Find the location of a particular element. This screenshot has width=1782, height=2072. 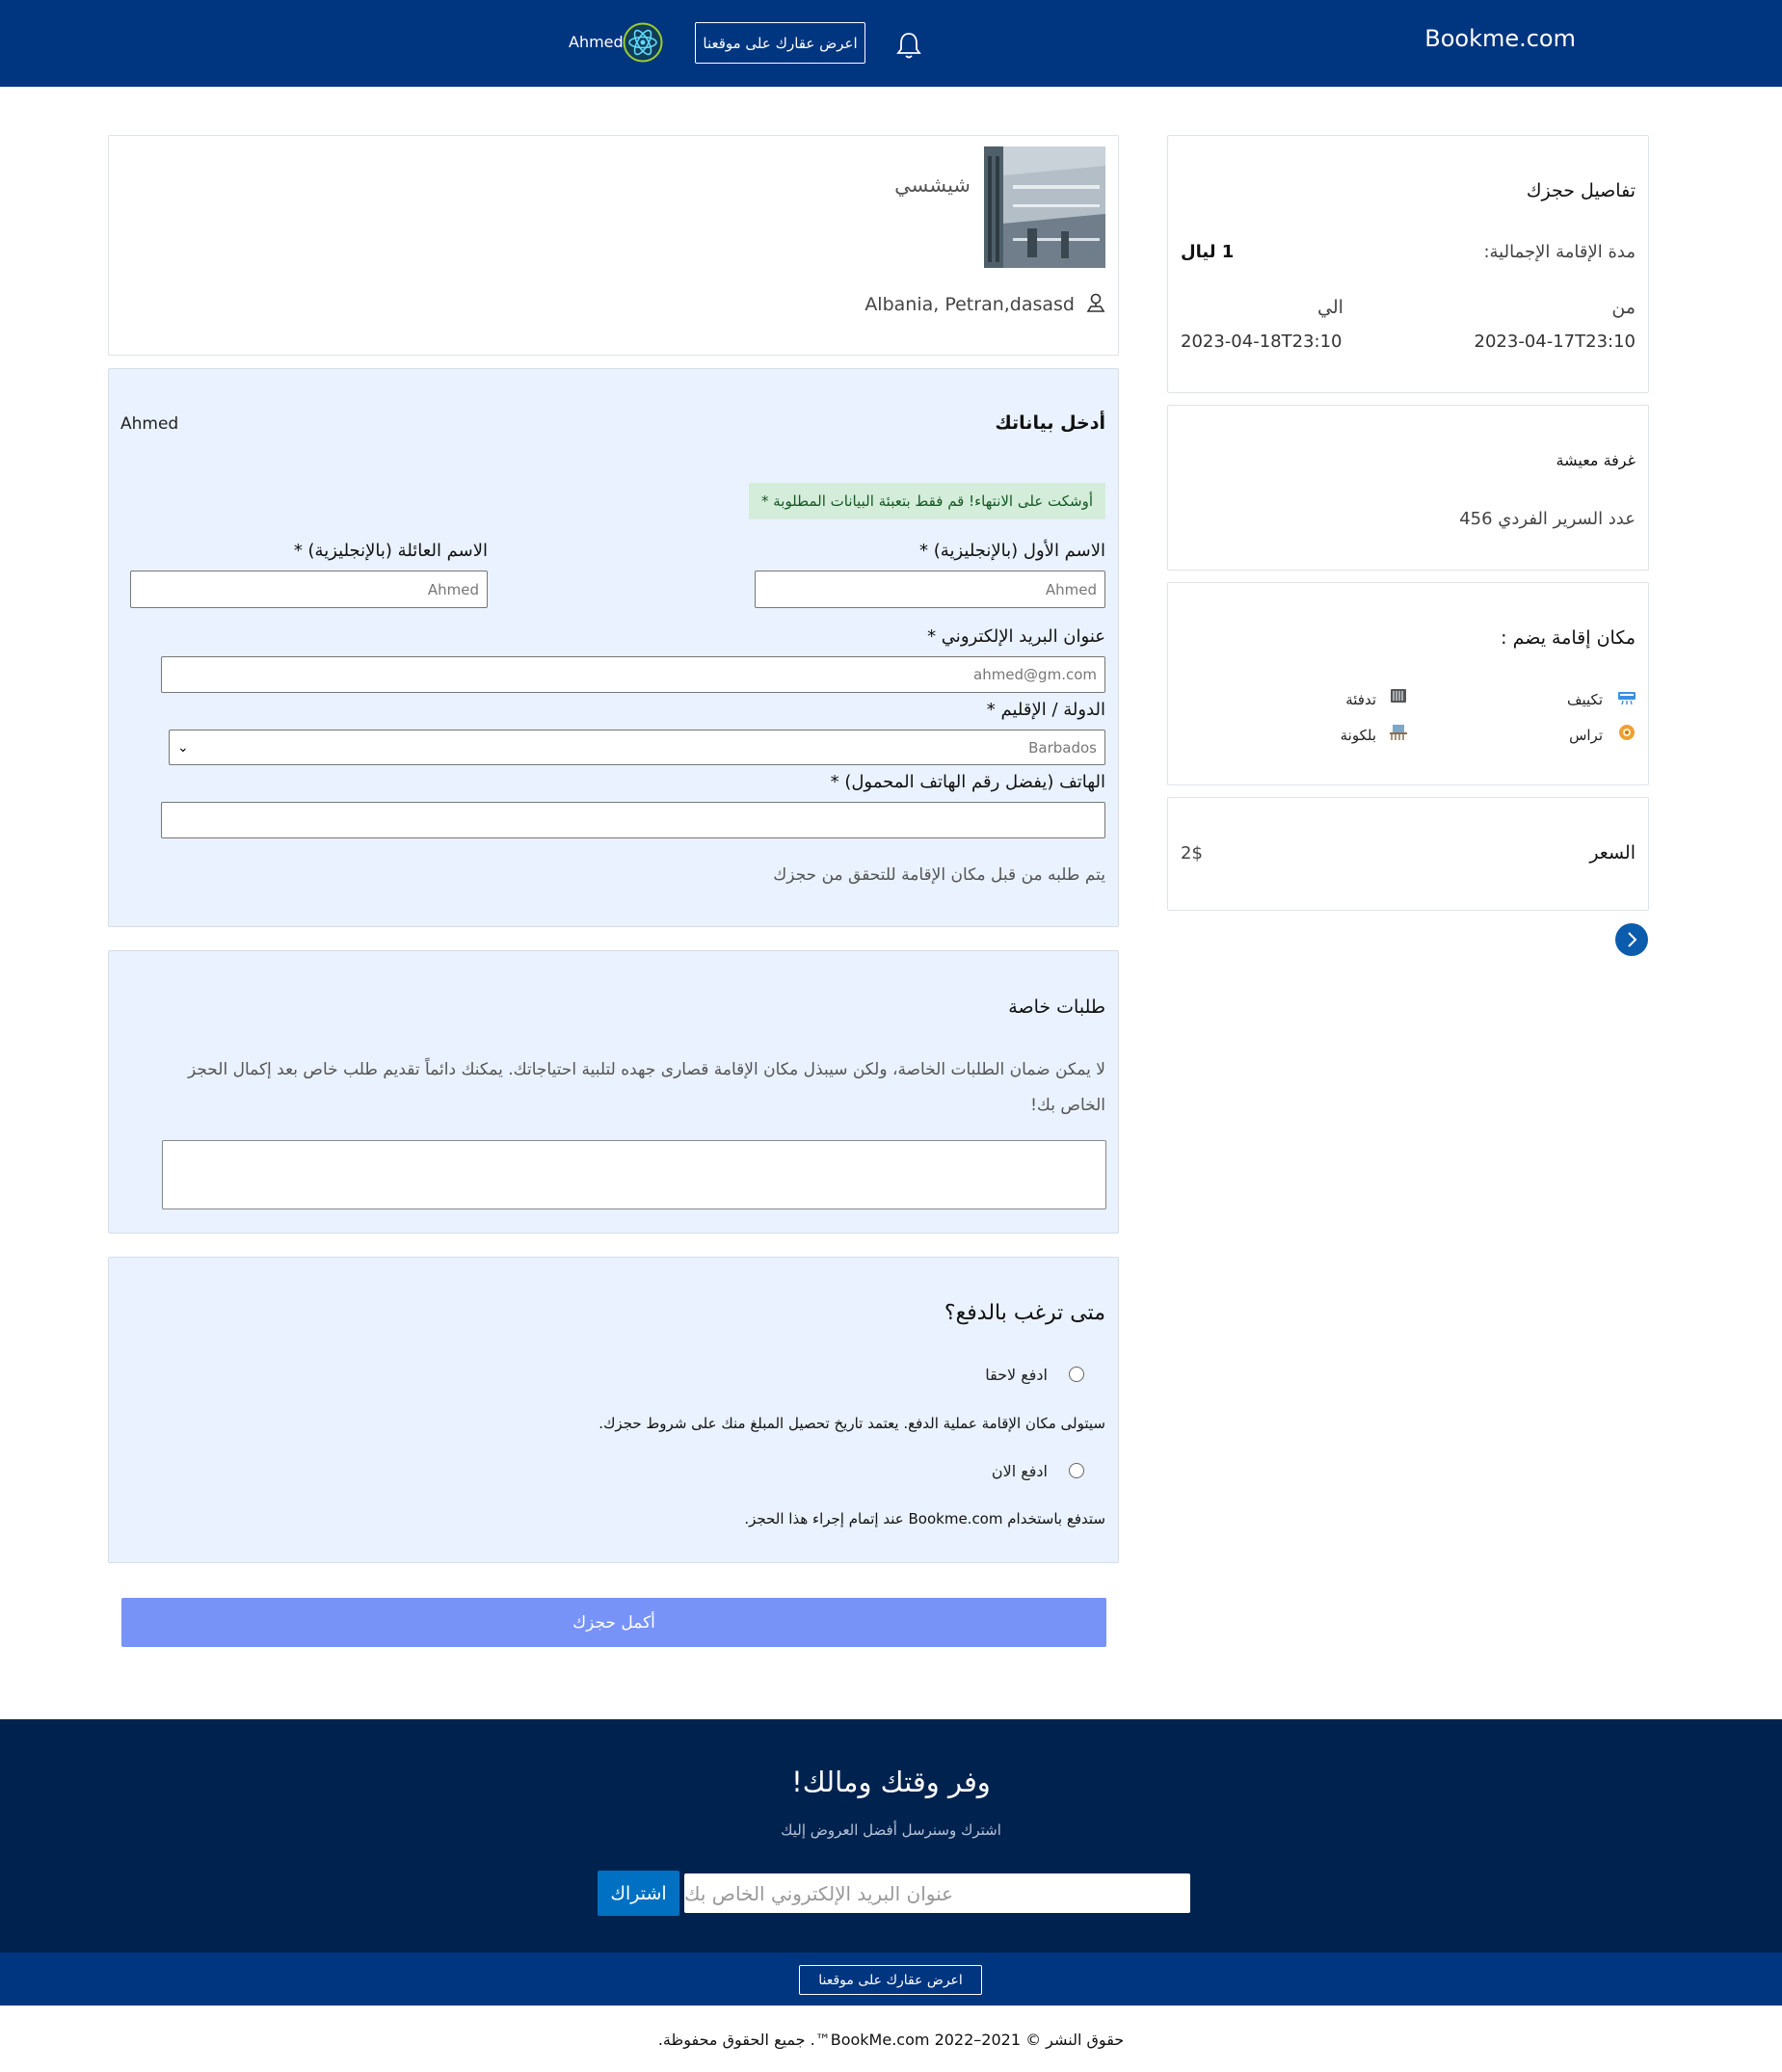

list-property-button: اعرض عقارك على موقعنا is located at coordinates (780, 43).